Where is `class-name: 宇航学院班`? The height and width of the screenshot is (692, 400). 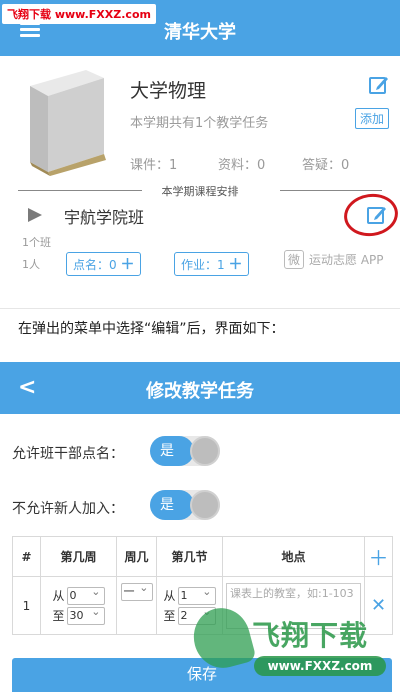 class-name: 宇航学院班 is located at coordinates (104, 216).